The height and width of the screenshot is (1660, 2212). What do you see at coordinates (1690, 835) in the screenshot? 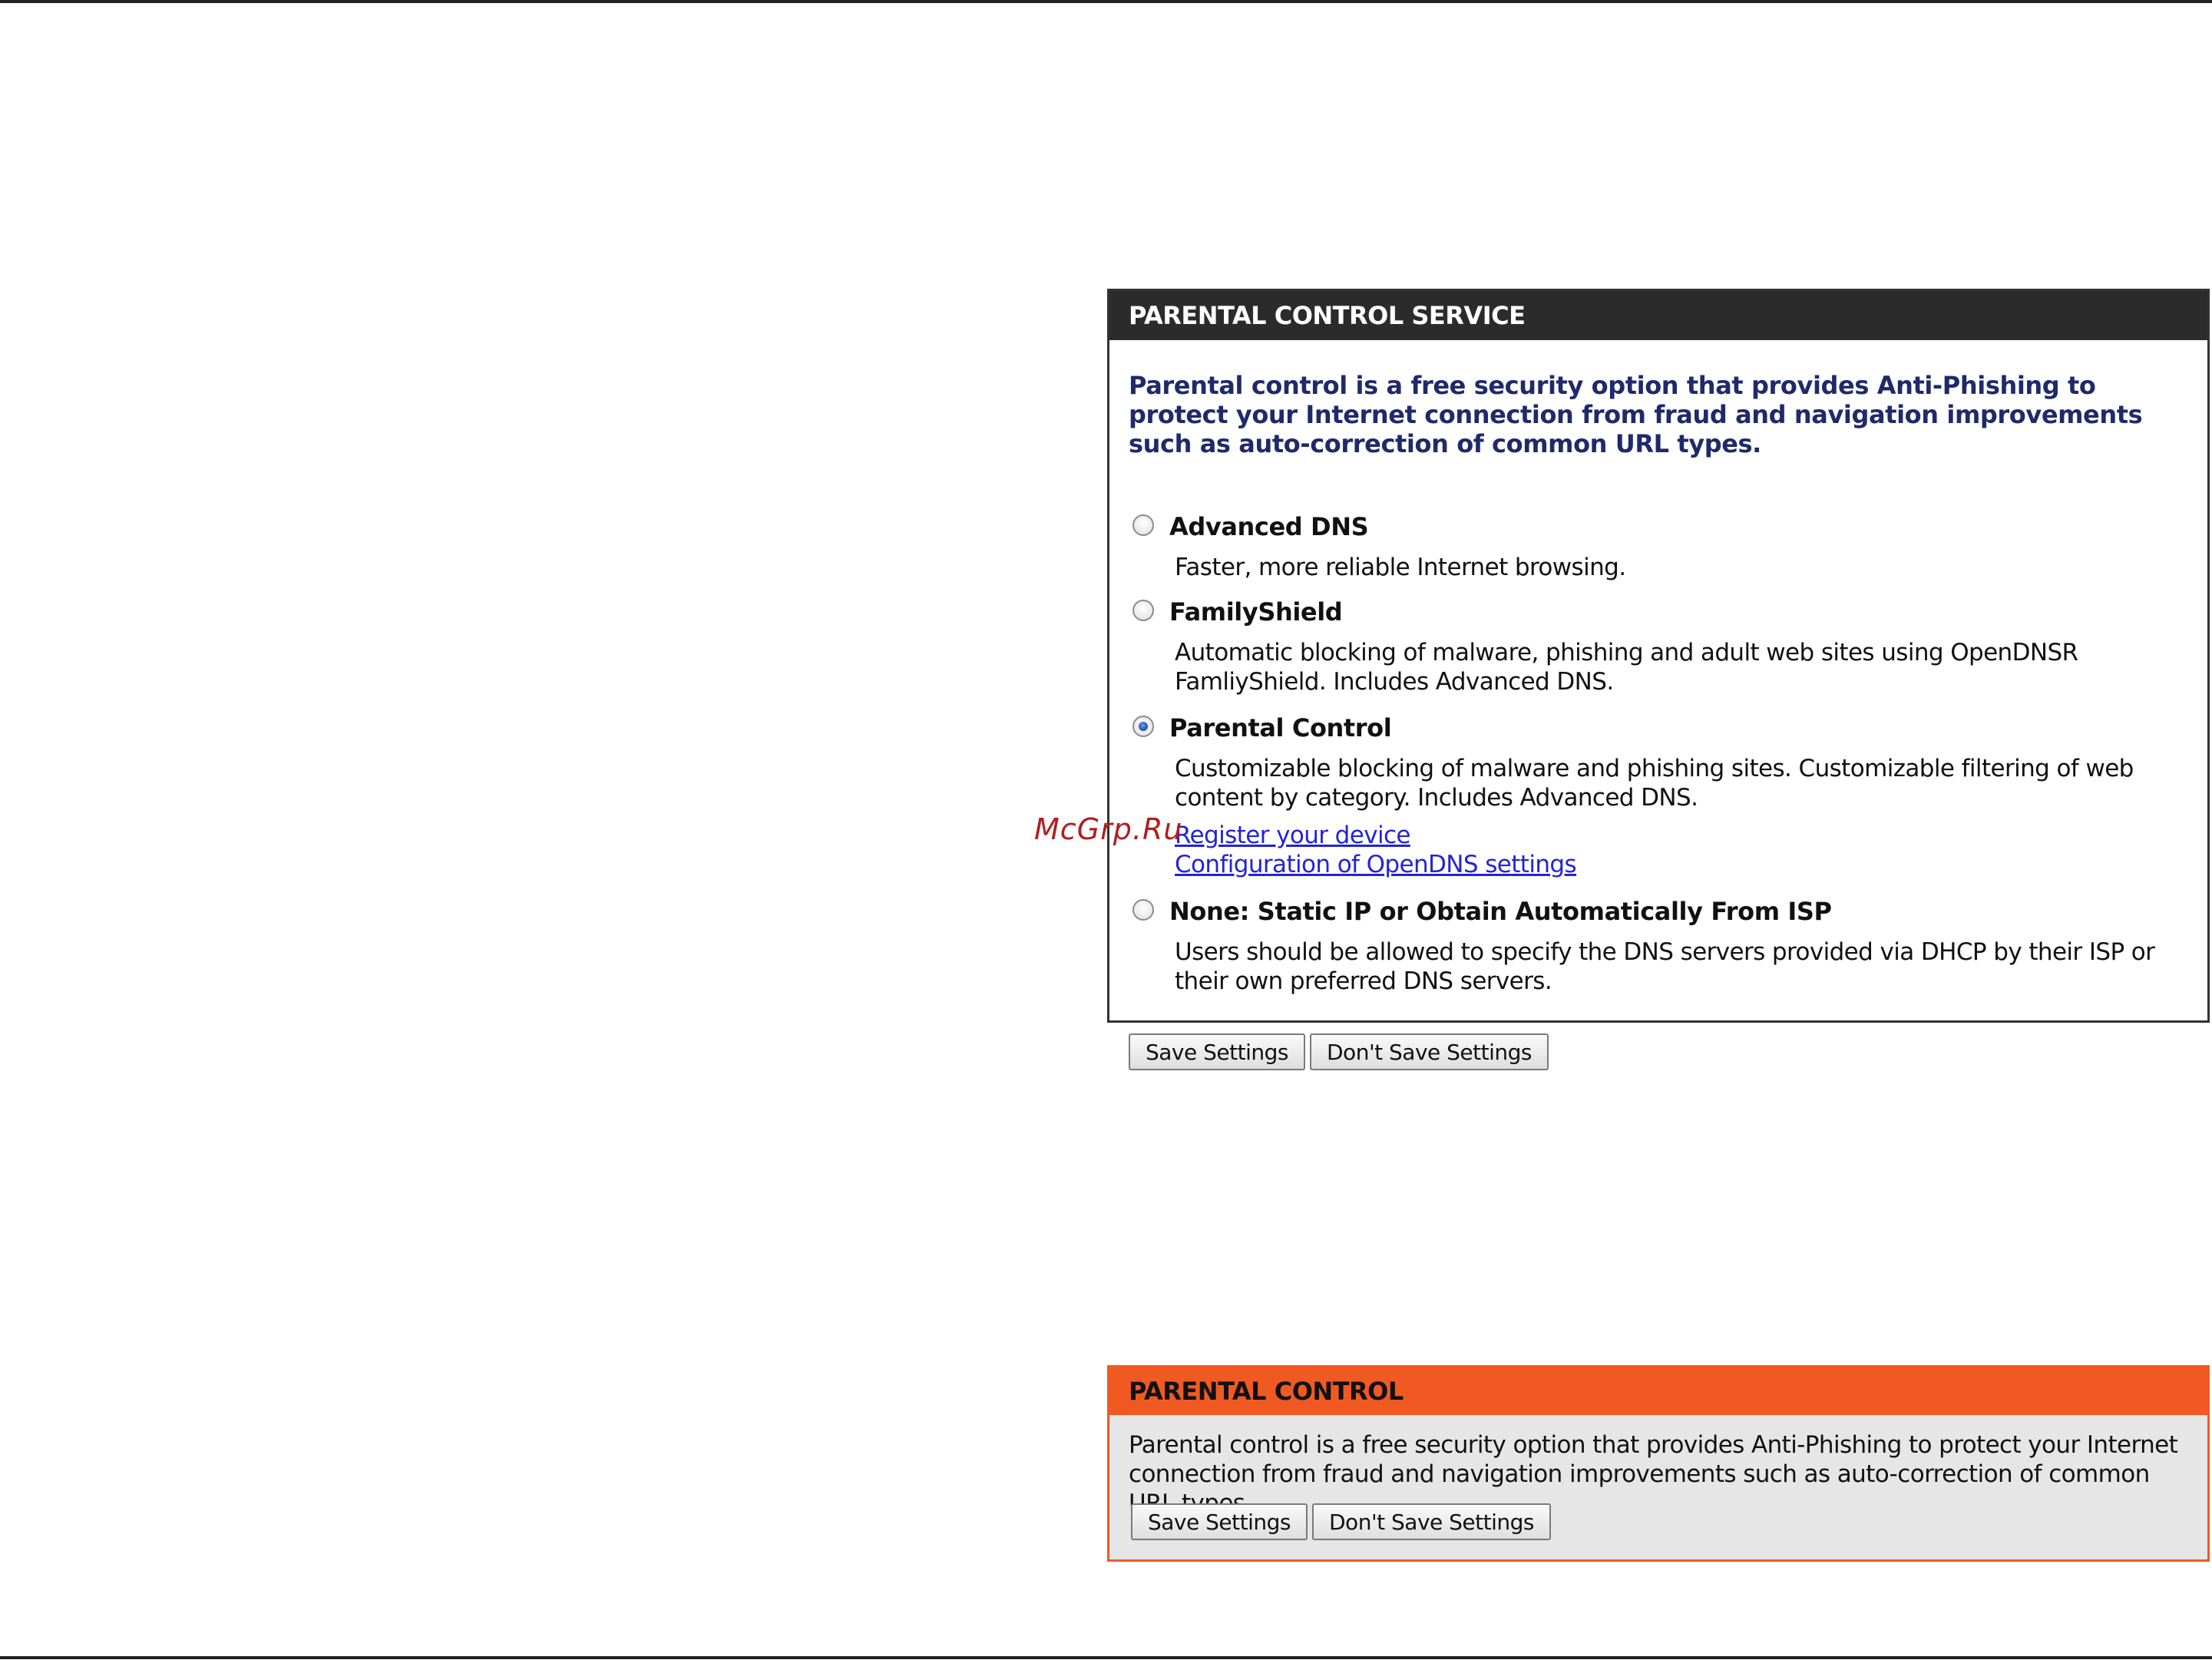
I see `register-device-link: Register your device` at bounding box center [1690, 835].